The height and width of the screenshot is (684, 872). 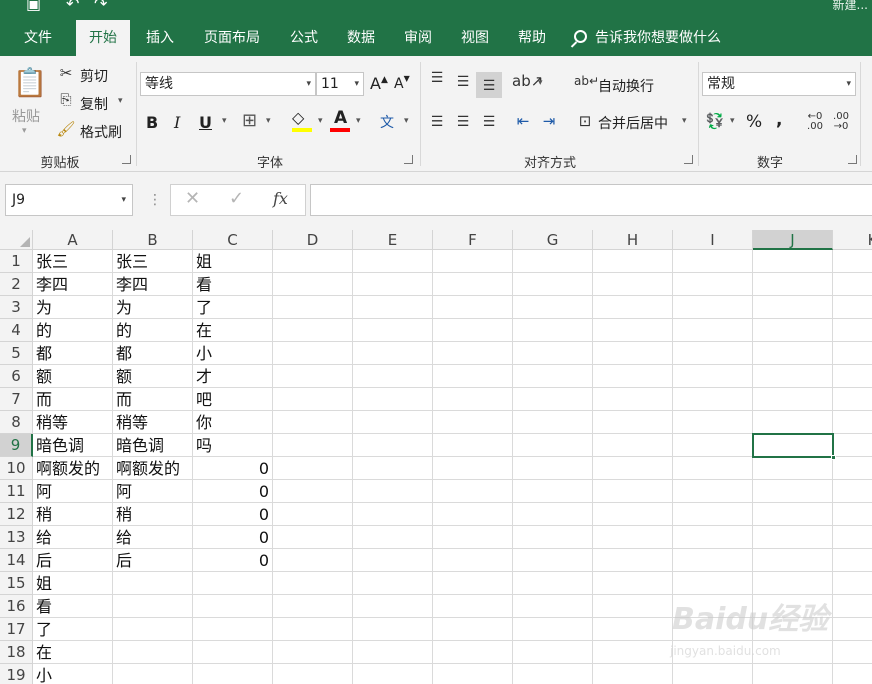 What do you see at coordinates (633, 240) in the screenshot?
I see `column-header-h: H` at bounding box center [633, 240].